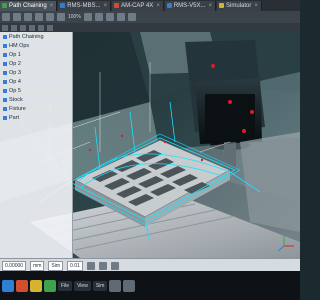  What do you see at coordinates (115, 285) in the screenshot?
I see `settings-icon` at bounding box center [115, 285].